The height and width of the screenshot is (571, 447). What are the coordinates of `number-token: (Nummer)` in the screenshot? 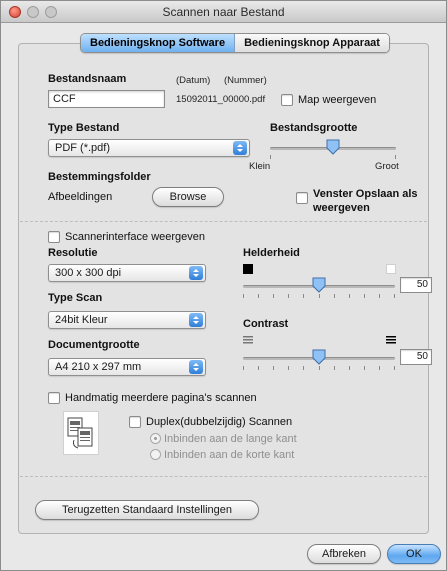 It's located at (245, 80).